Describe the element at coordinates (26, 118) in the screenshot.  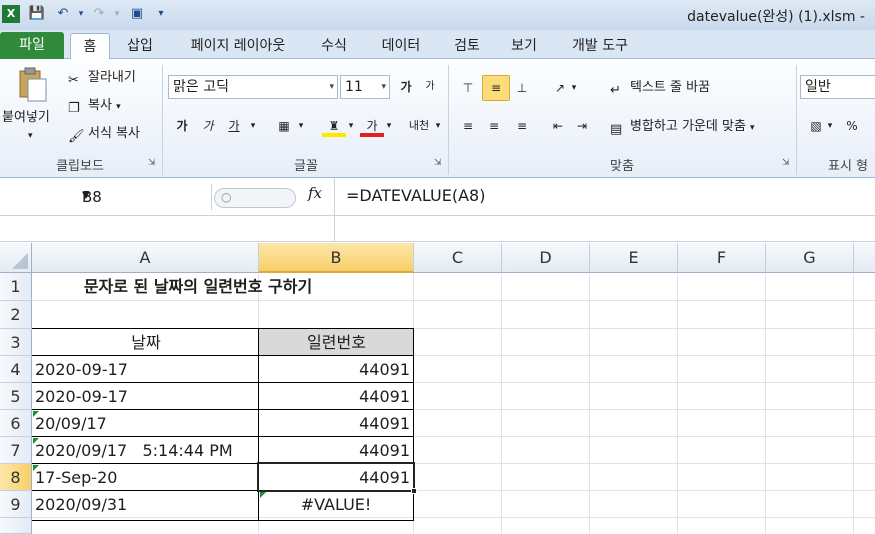
I see `paste-button: 붙여넣기` at that location.